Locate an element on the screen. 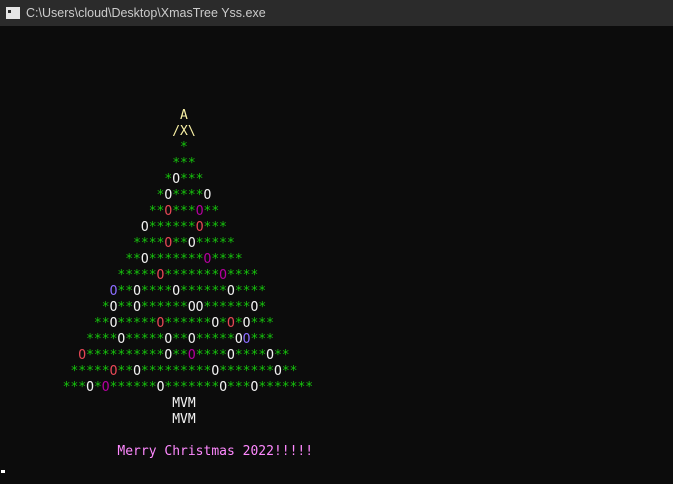 Image resolution: width=673 pixels, height=484 pixels. tree-row: **O***O** is located at coordinates (156, 212).